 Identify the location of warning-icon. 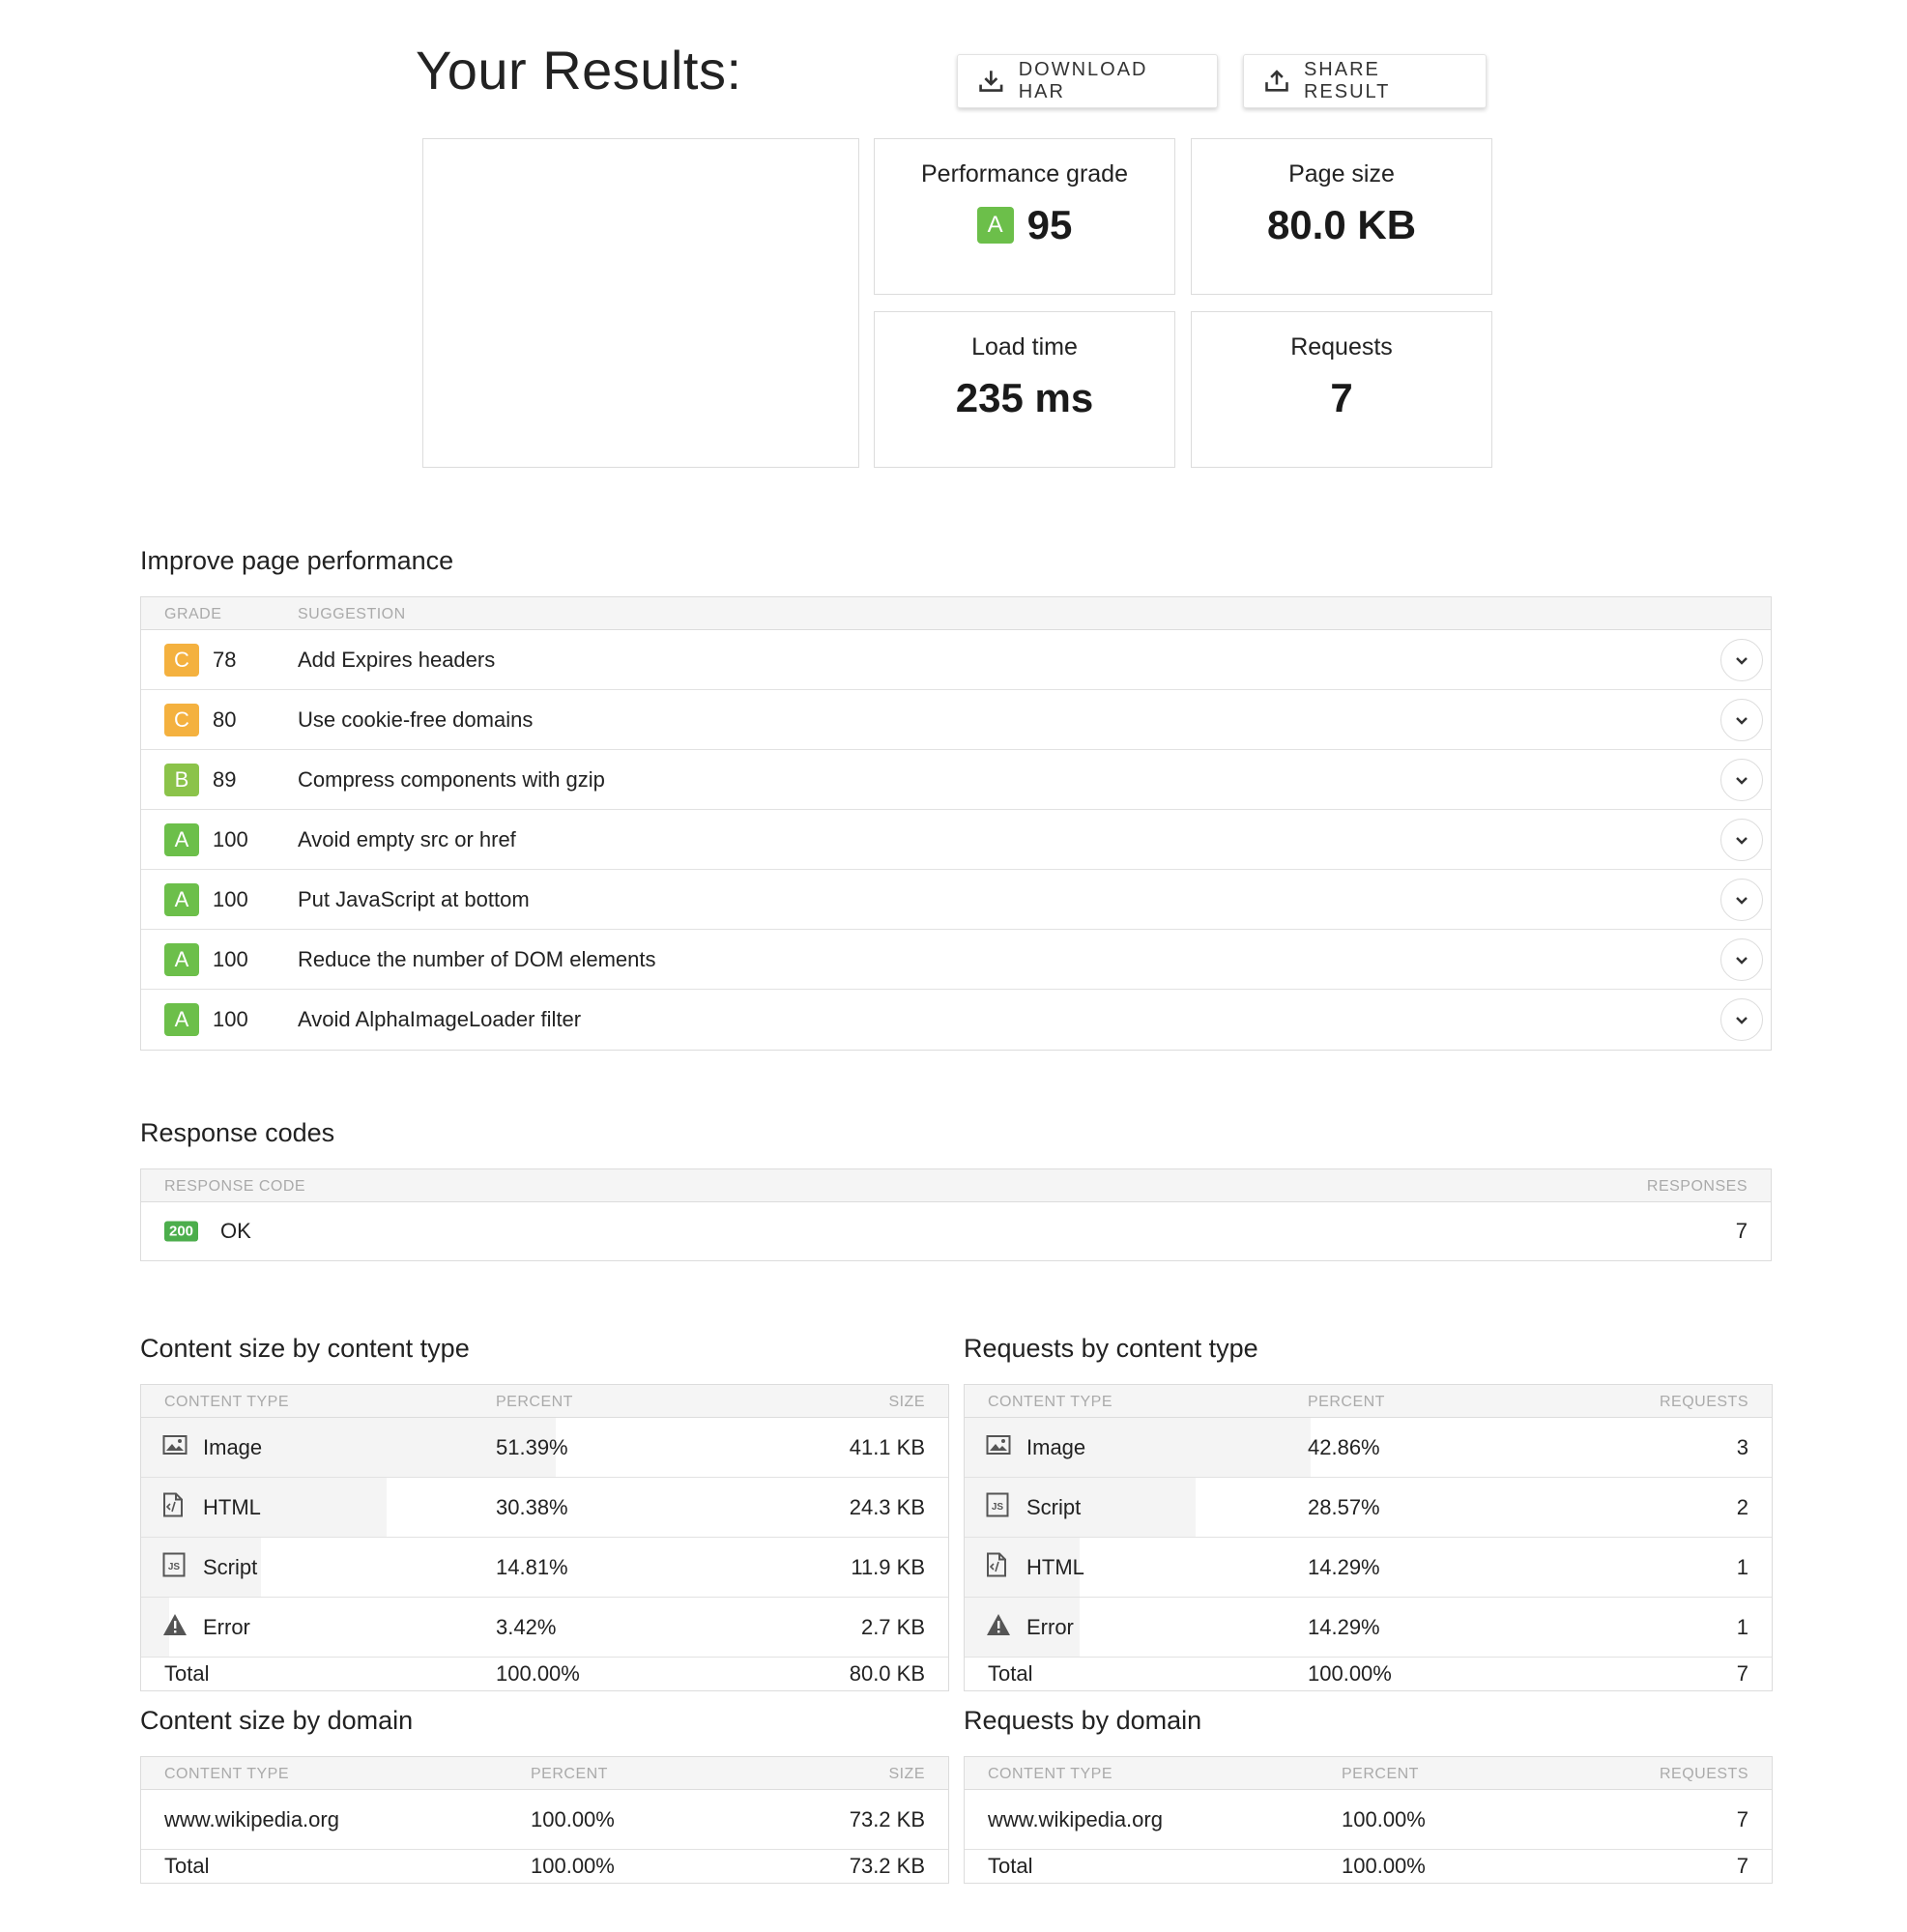
(998, 1627).